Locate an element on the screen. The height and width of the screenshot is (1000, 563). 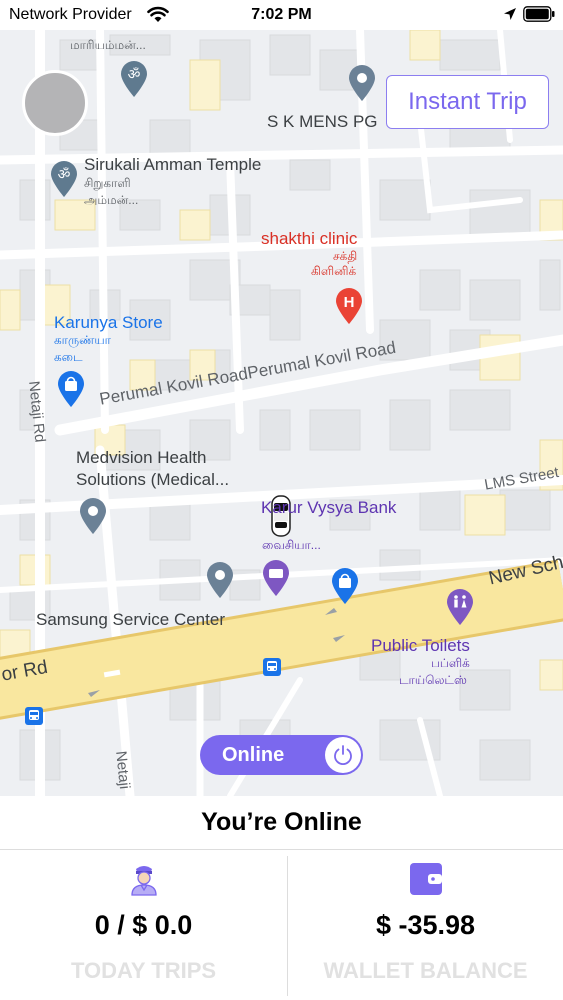
today-trips-value: 0 / $ 0.0 is located at coordinates (143, 925).